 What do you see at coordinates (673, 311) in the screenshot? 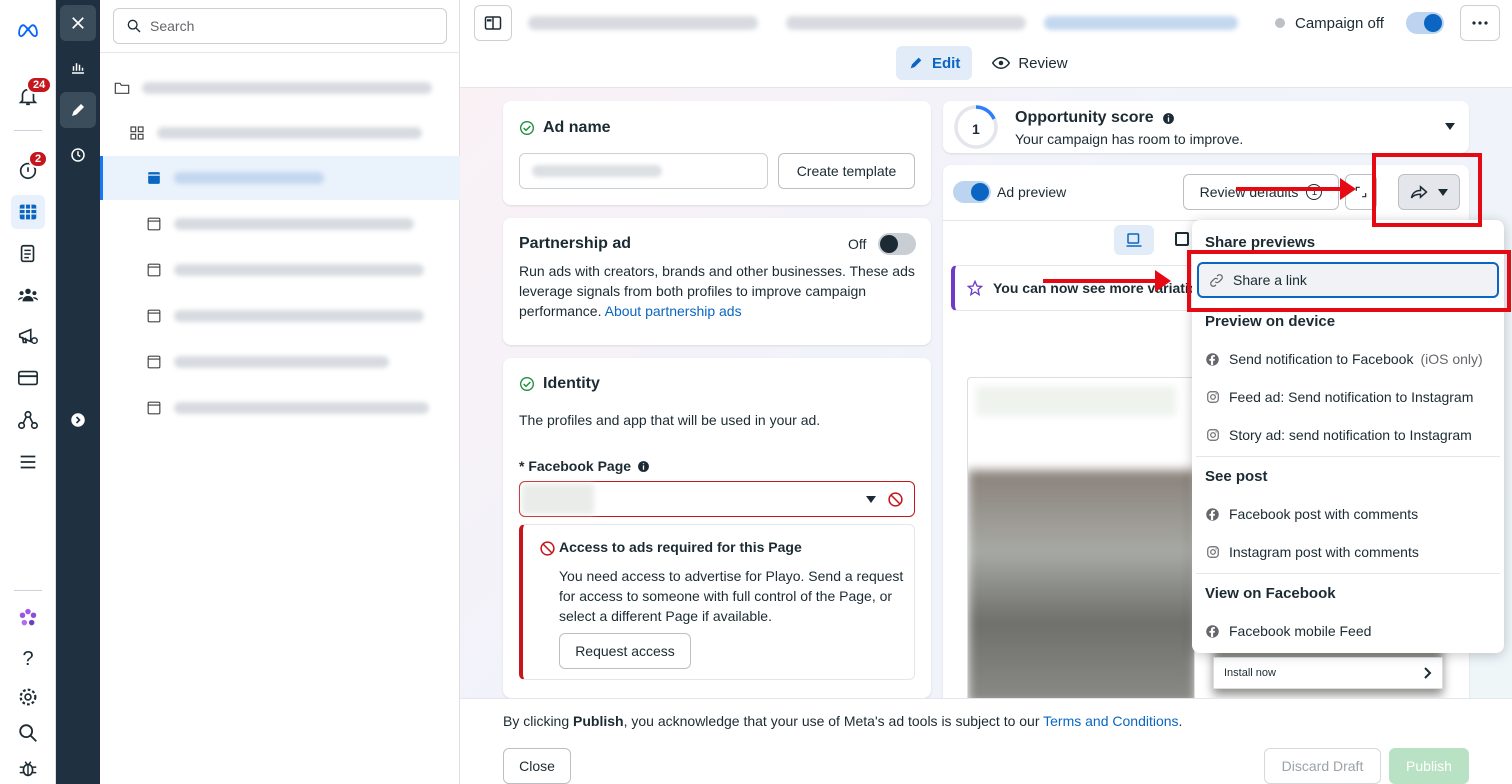
I see `about-partnership-link: About partnership ads` at bounding box center [673, 311].